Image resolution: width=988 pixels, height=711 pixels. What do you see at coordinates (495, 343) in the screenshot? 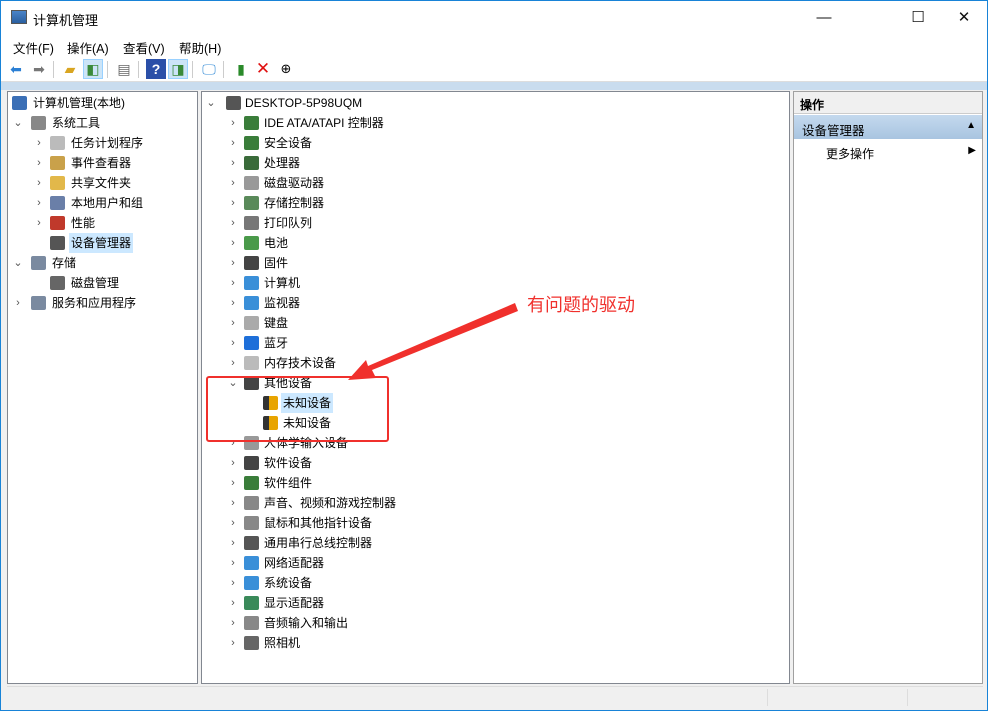
I see `tree-item: › 蓝牙` at bounding box center [495, 343].